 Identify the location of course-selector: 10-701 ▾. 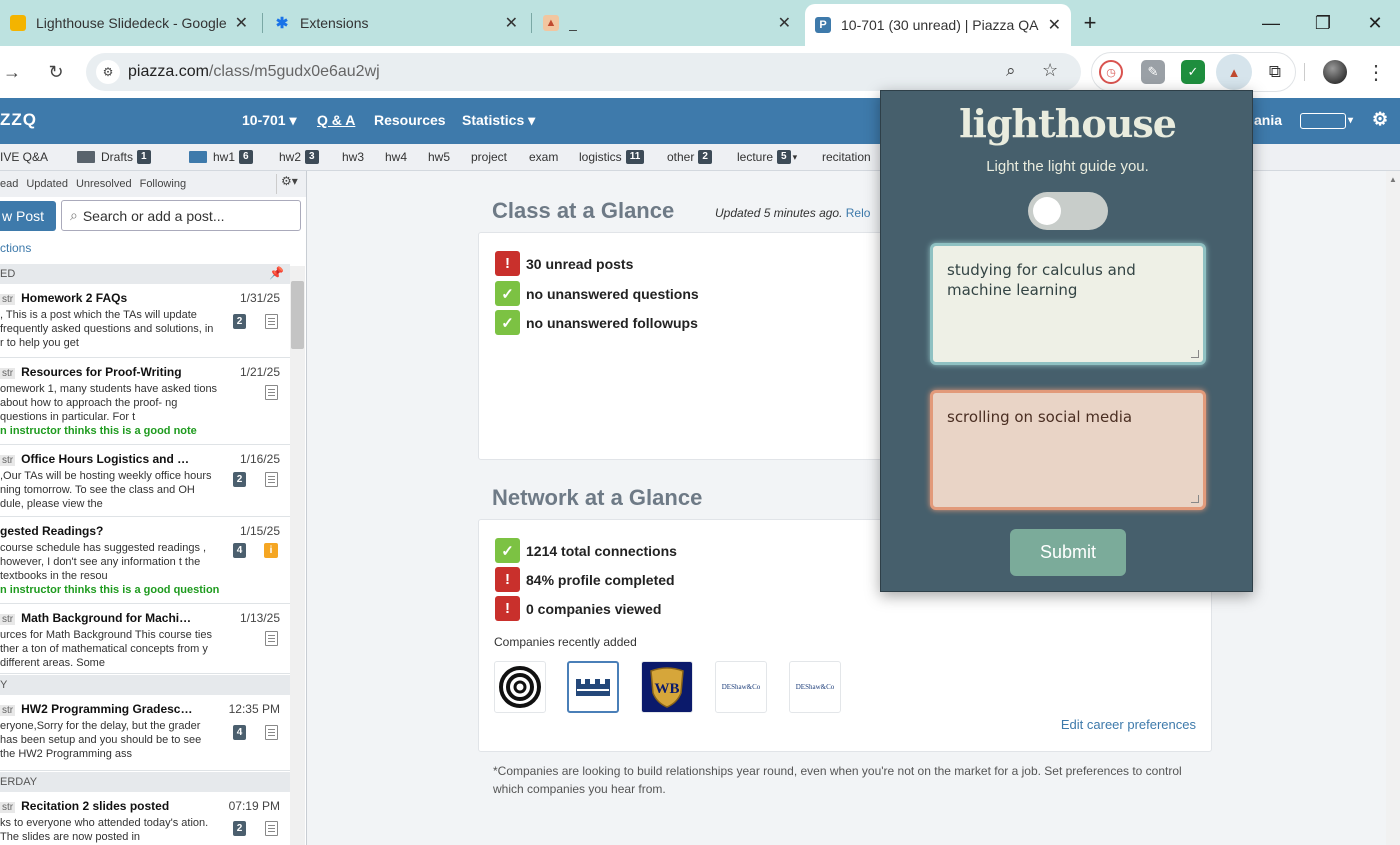
(269, 120).